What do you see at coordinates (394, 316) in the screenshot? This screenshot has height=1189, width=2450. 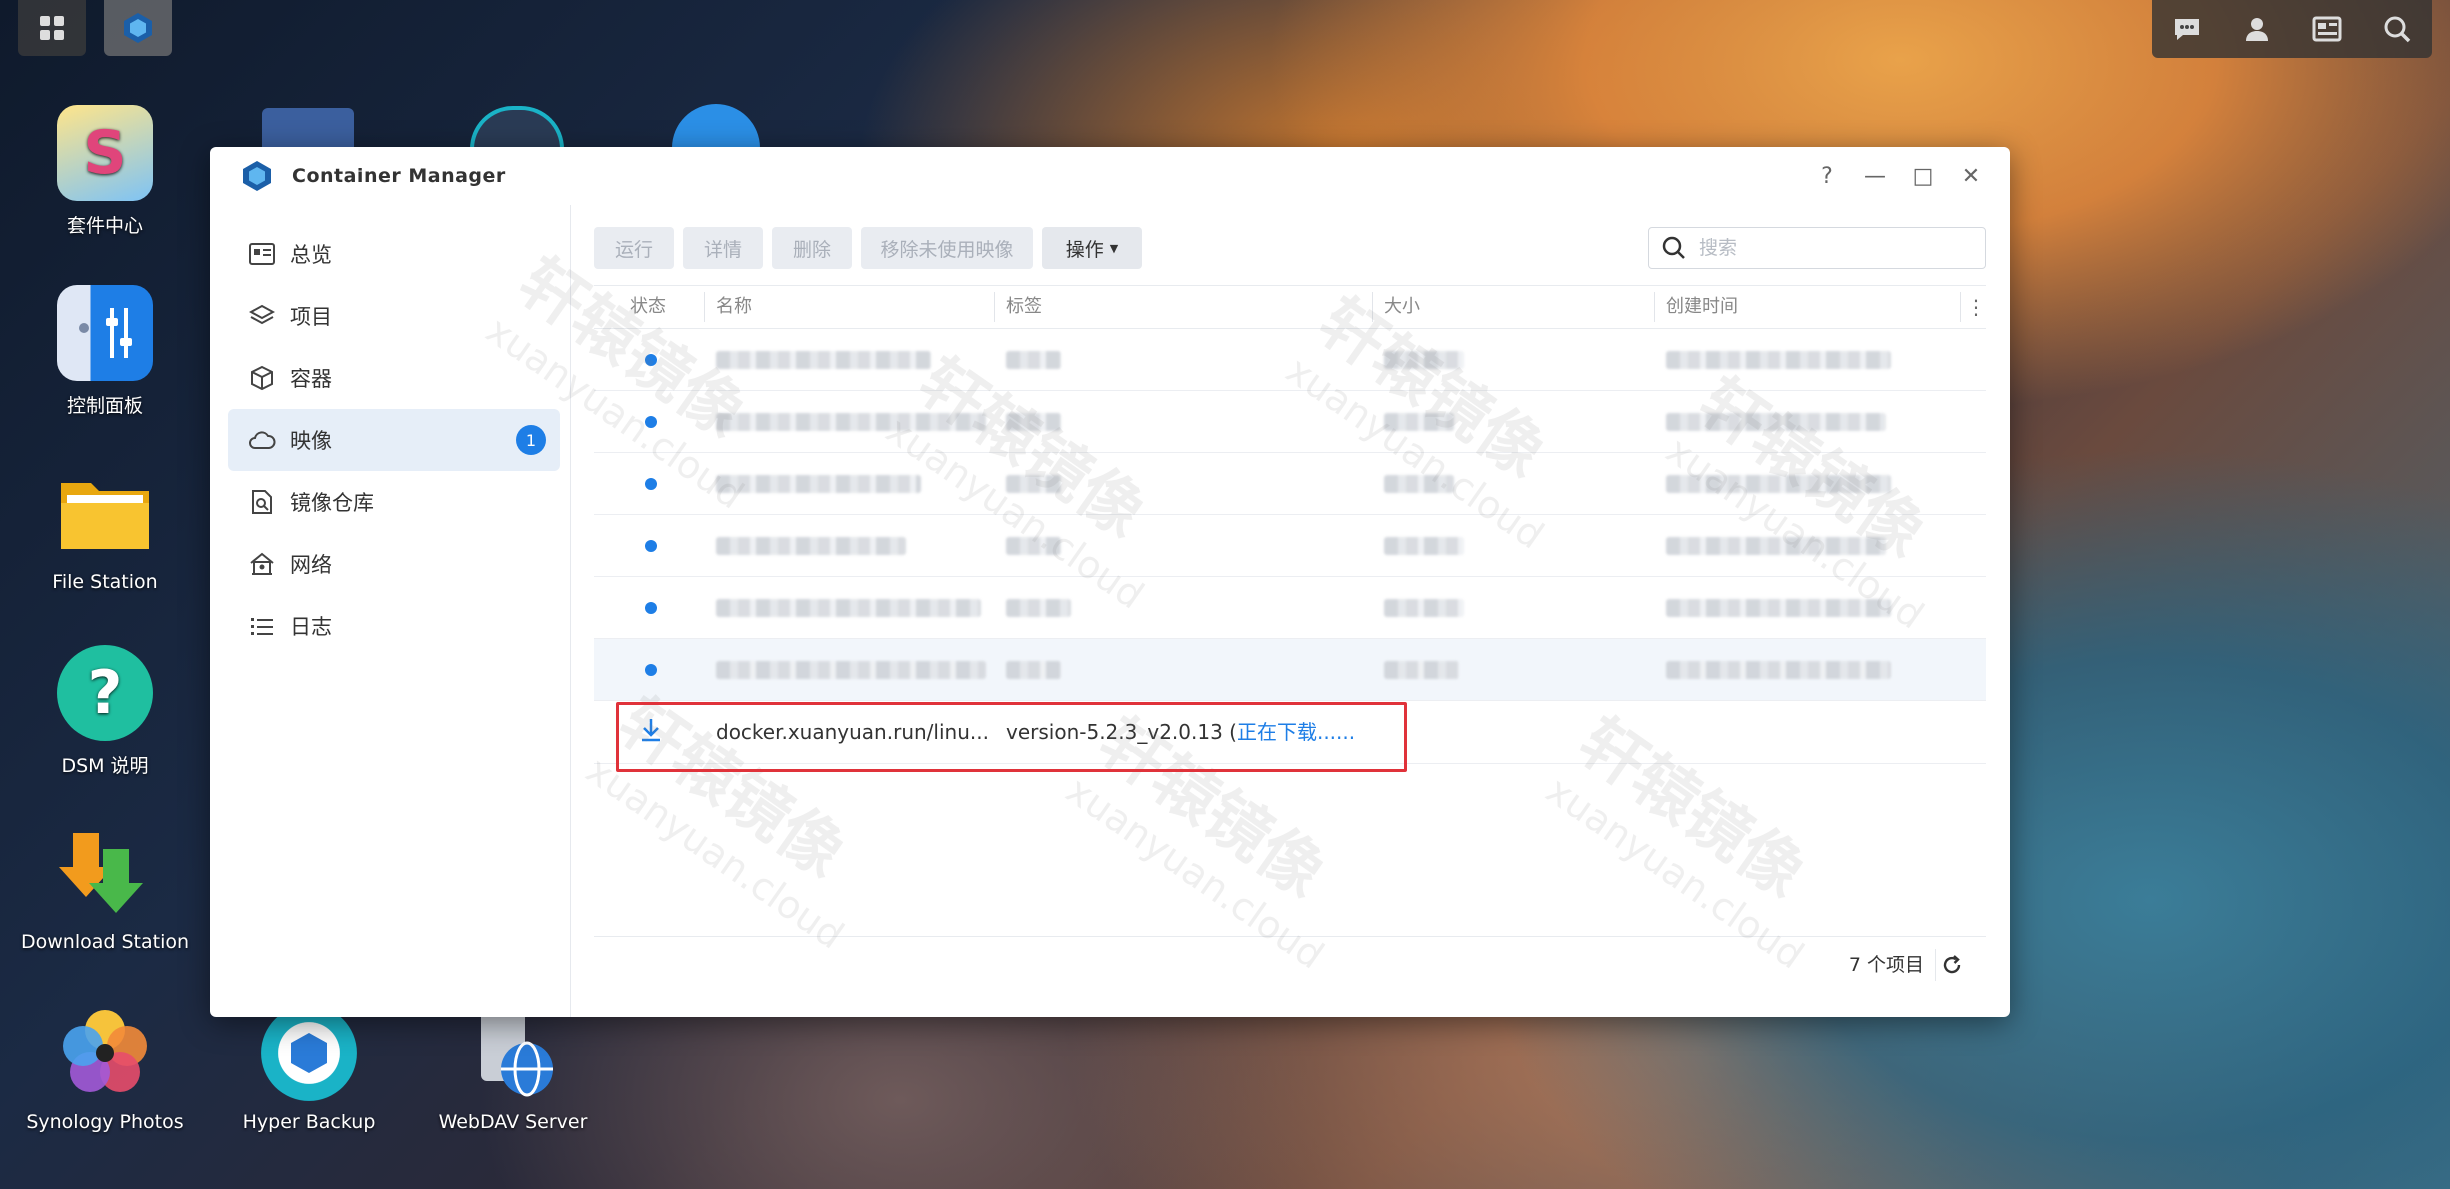 I see `sidebar-item-projects: 项目` at bounding box center [394, 316].